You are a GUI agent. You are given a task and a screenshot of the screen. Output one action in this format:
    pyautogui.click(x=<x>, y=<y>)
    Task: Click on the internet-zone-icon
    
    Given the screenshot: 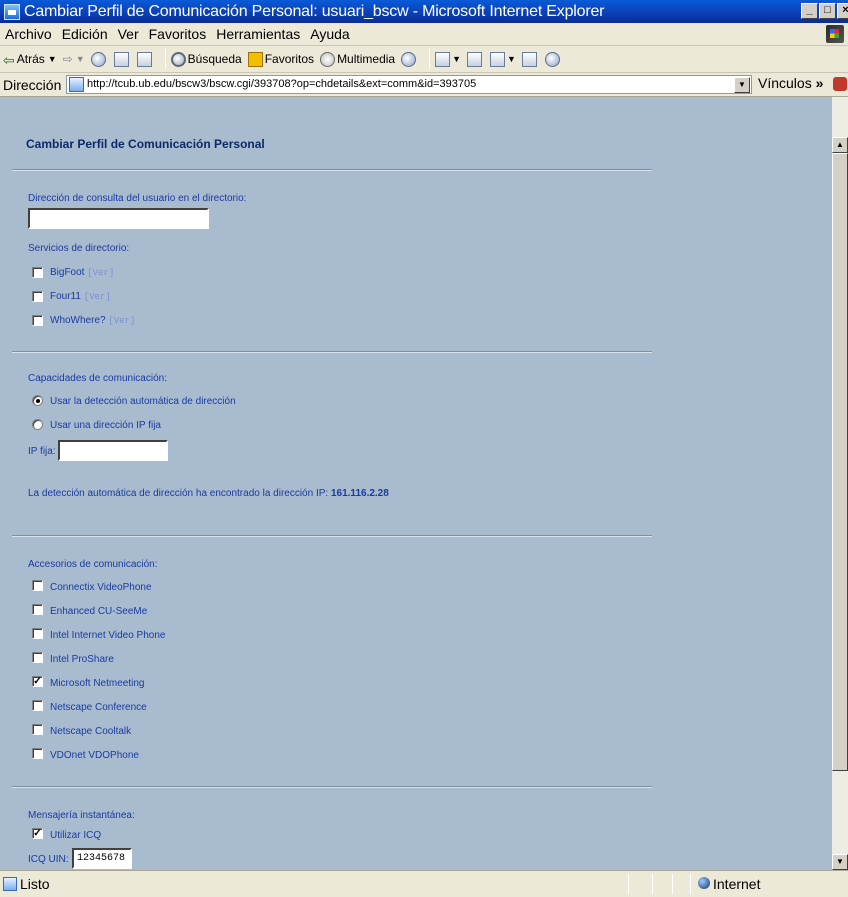 What is the action you would take?
    pyautogui.click(x=704, y=883)
    